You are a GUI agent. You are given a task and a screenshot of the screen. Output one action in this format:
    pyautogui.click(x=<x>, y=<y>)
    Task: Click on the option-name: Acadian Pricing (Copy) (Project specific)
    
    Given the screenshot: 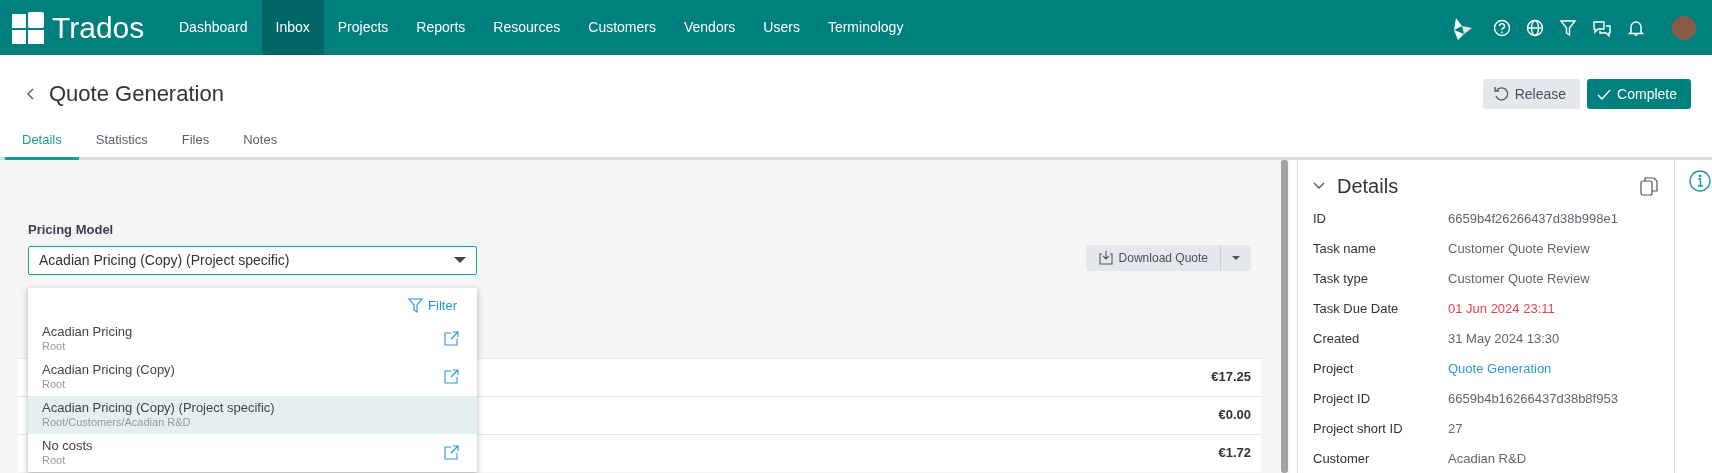 What is the action you would take?
    pyautogui.click(x=158, y=408)
    